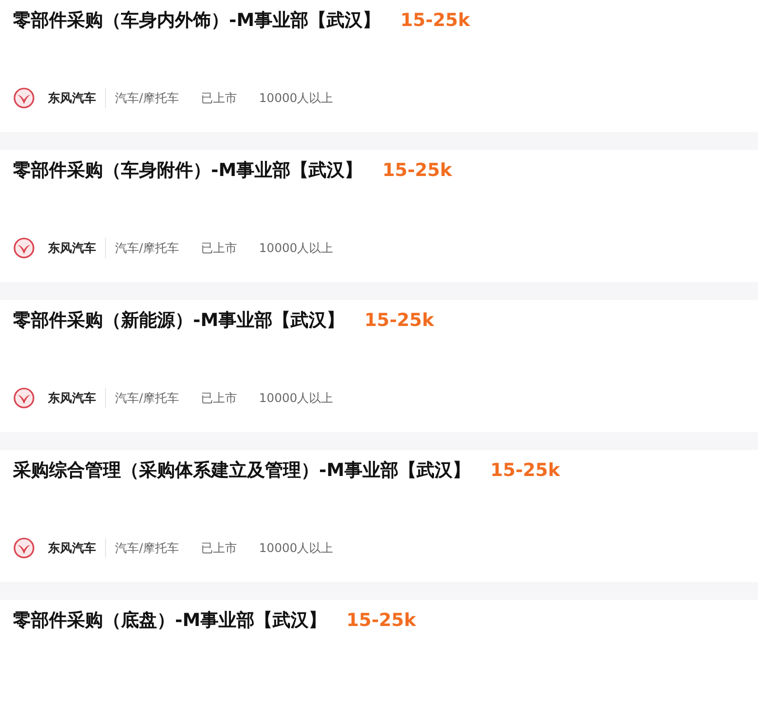 The width and height of the screenshot is (758, 716). Describe the element at coordinates (196, 20) in the screenshot. I see `job-title: 零部件采购（车身内外饰）-M事业部【武汉】` at that location.